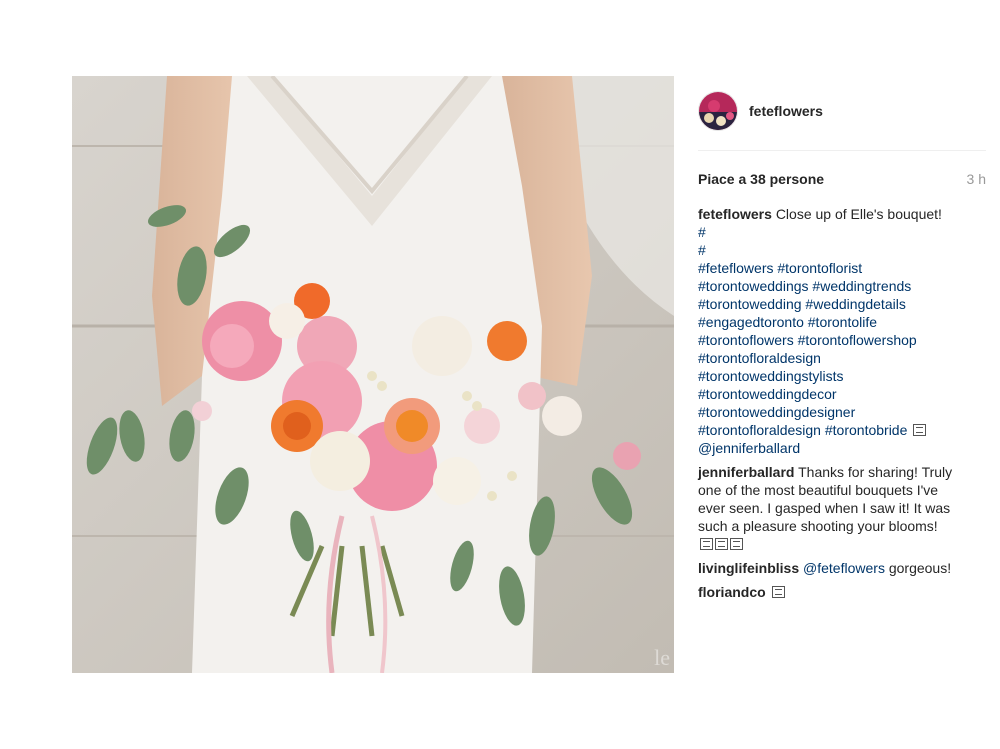 The image size is (1000, 749). I want to click on hashtag-link: #torontolife, so click(842, 322).